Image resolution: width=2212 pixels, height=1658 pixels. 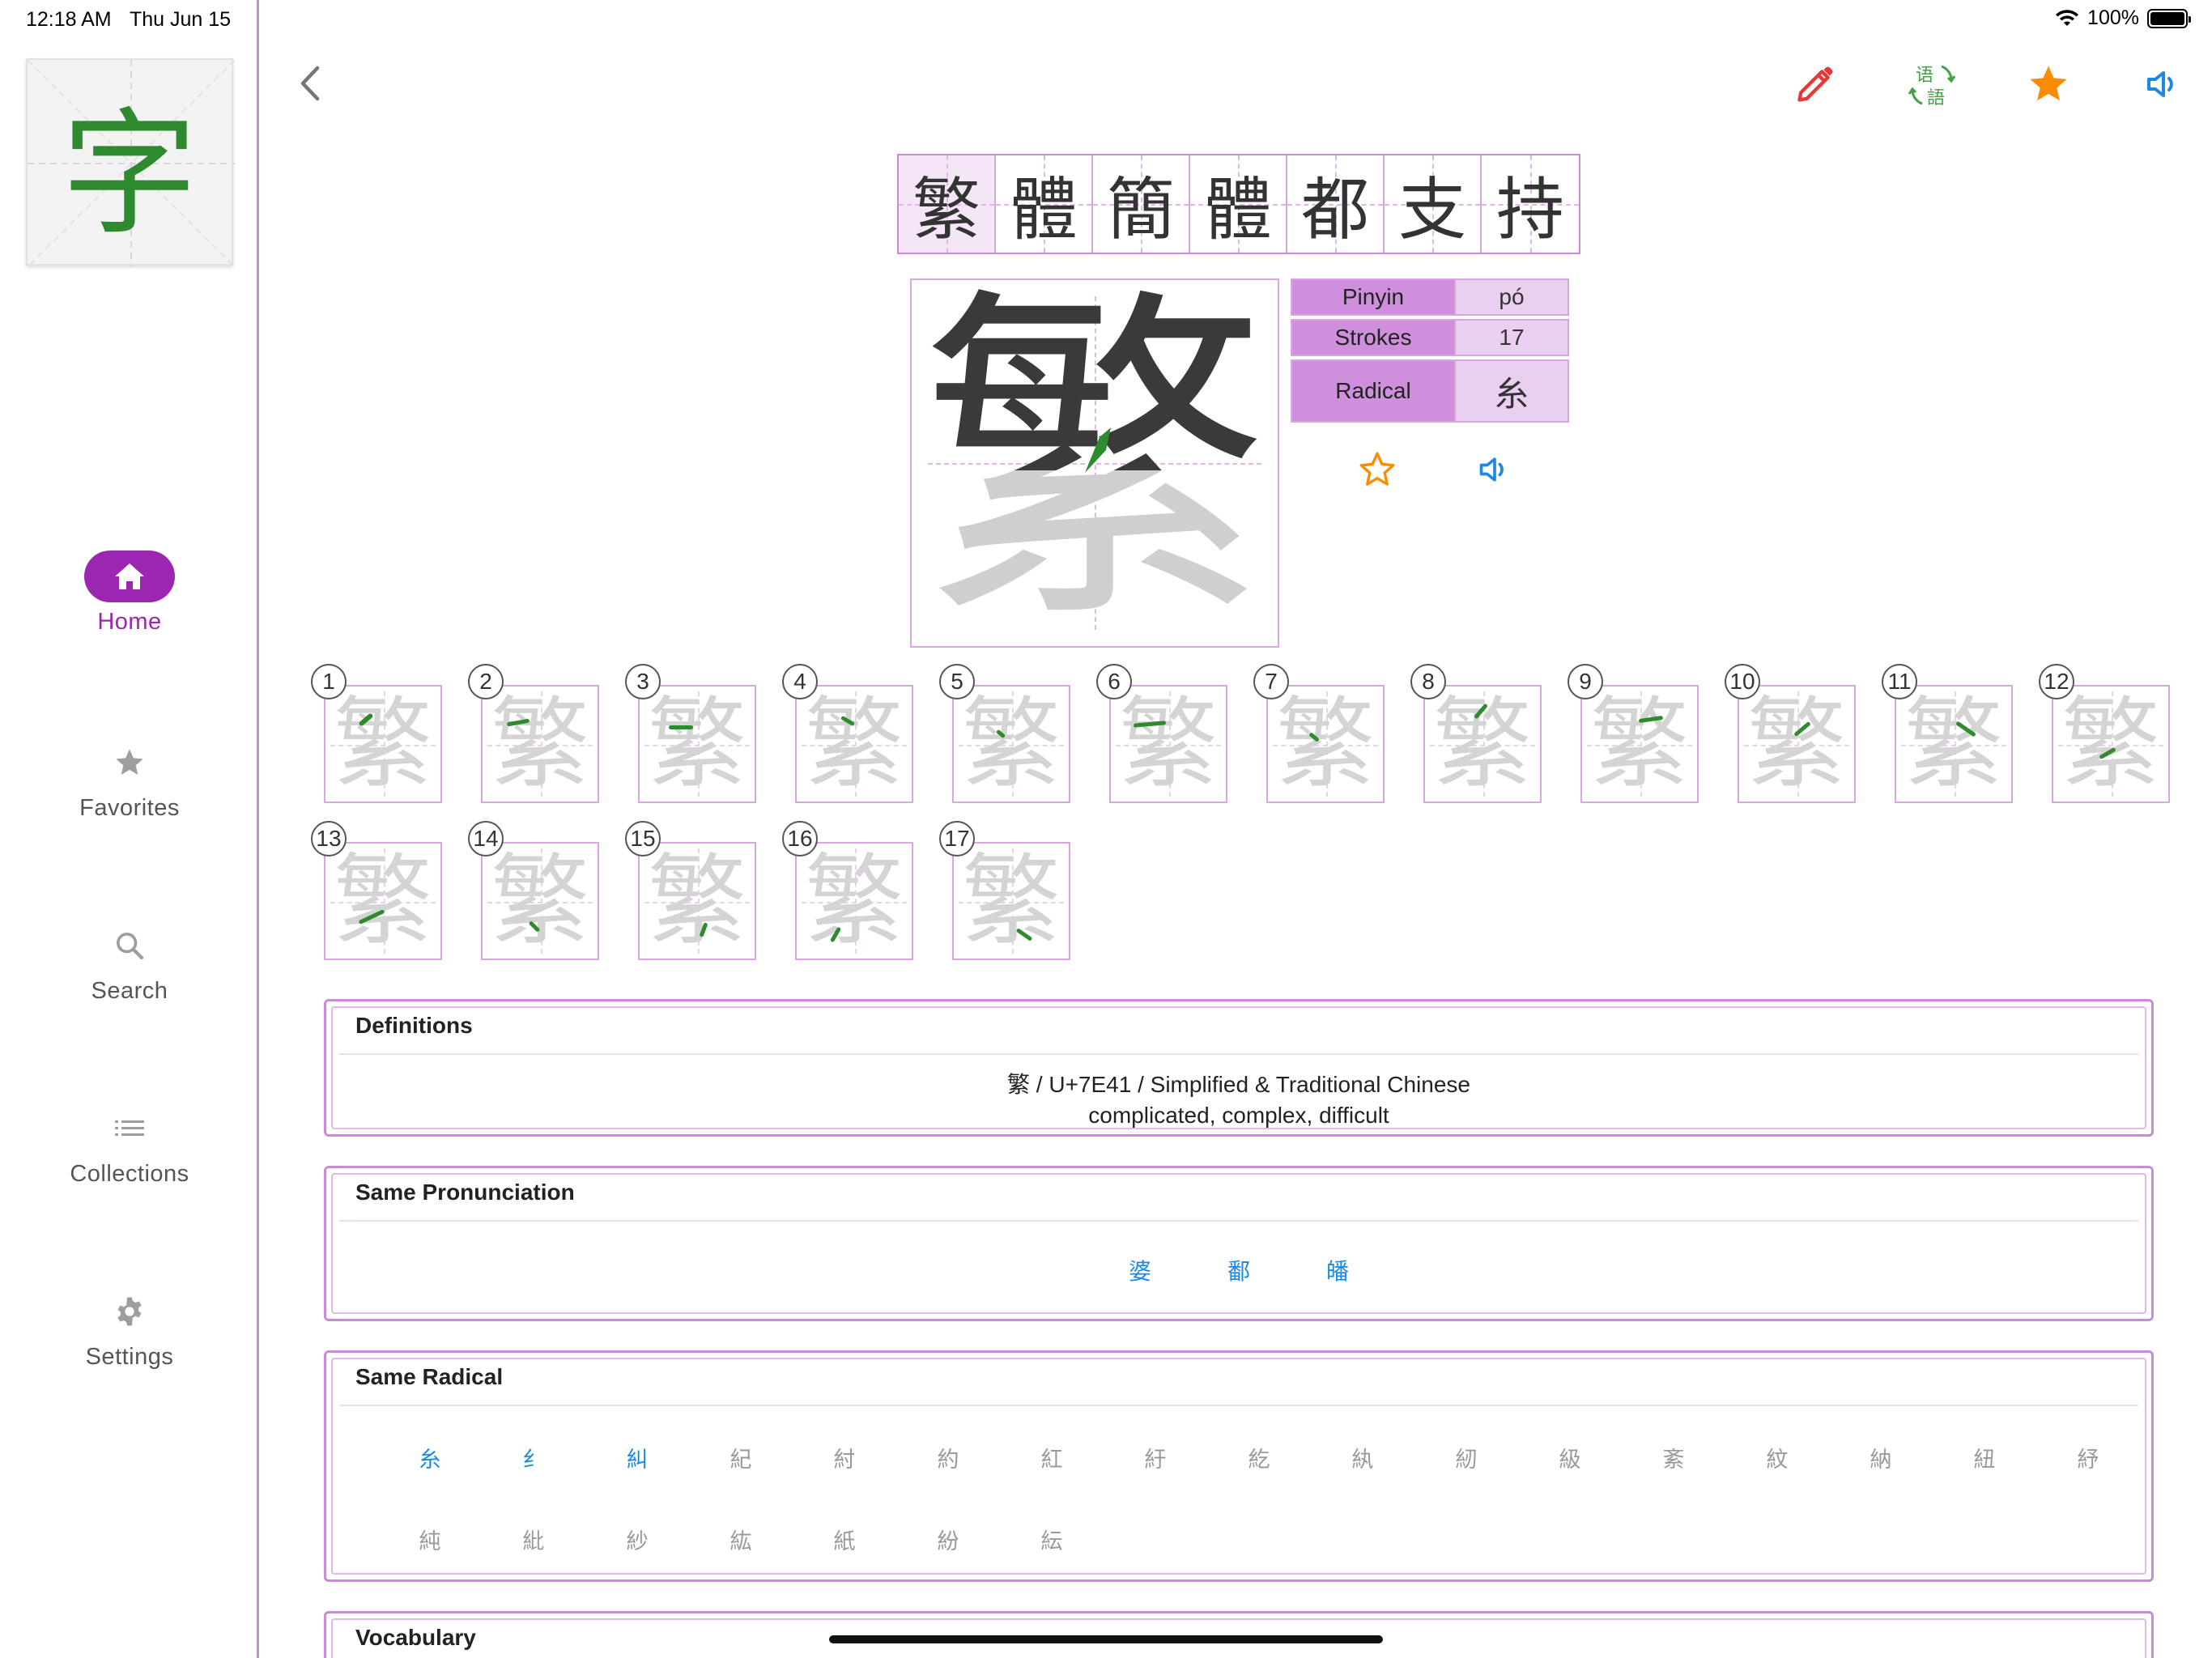 I want to click on same-radical-char: 紋, so click(x=1777, y=1457).